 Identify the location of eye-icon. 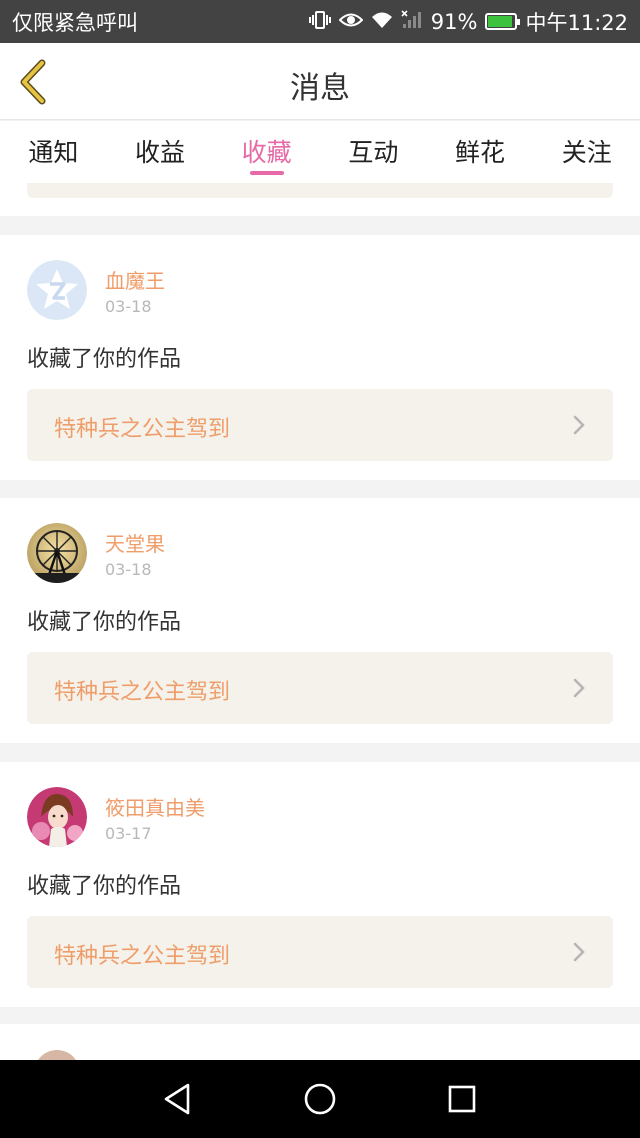
(351, 22).